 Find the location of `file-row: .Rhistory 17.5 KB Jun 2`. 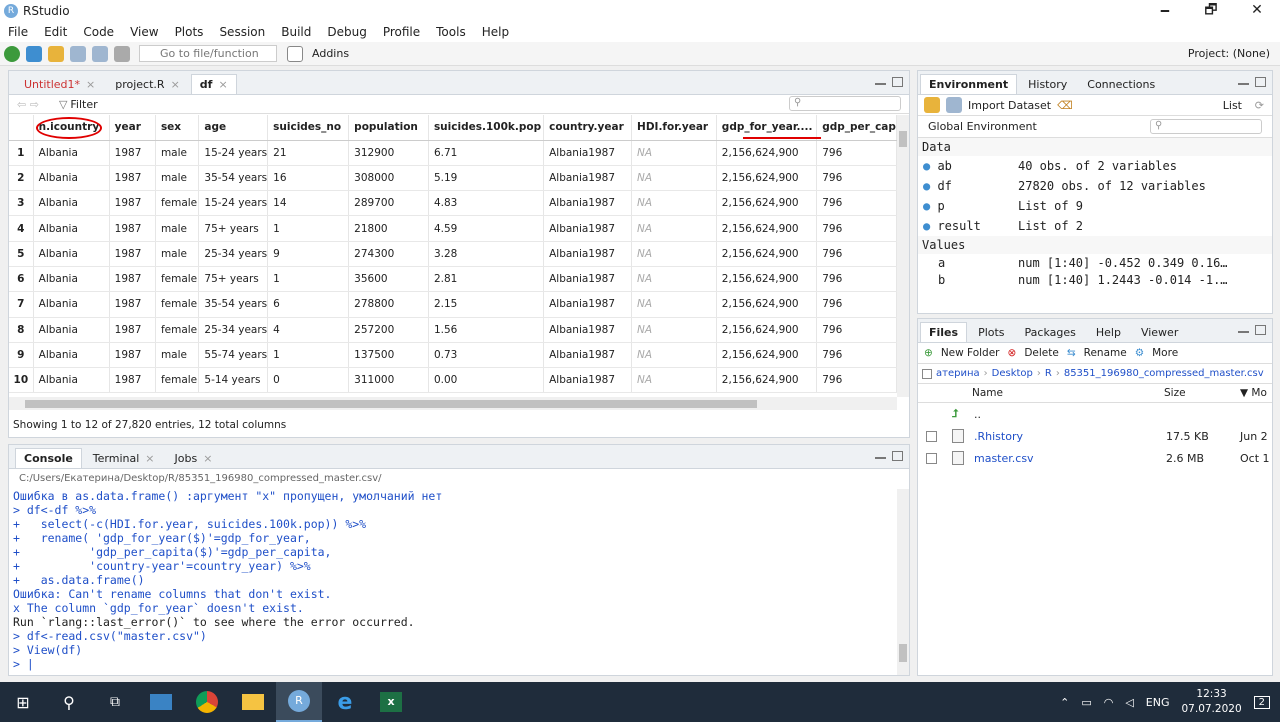

file-row: .Rhistory 17.5 KB Jun 2 is located at coordinates (1095, 436).